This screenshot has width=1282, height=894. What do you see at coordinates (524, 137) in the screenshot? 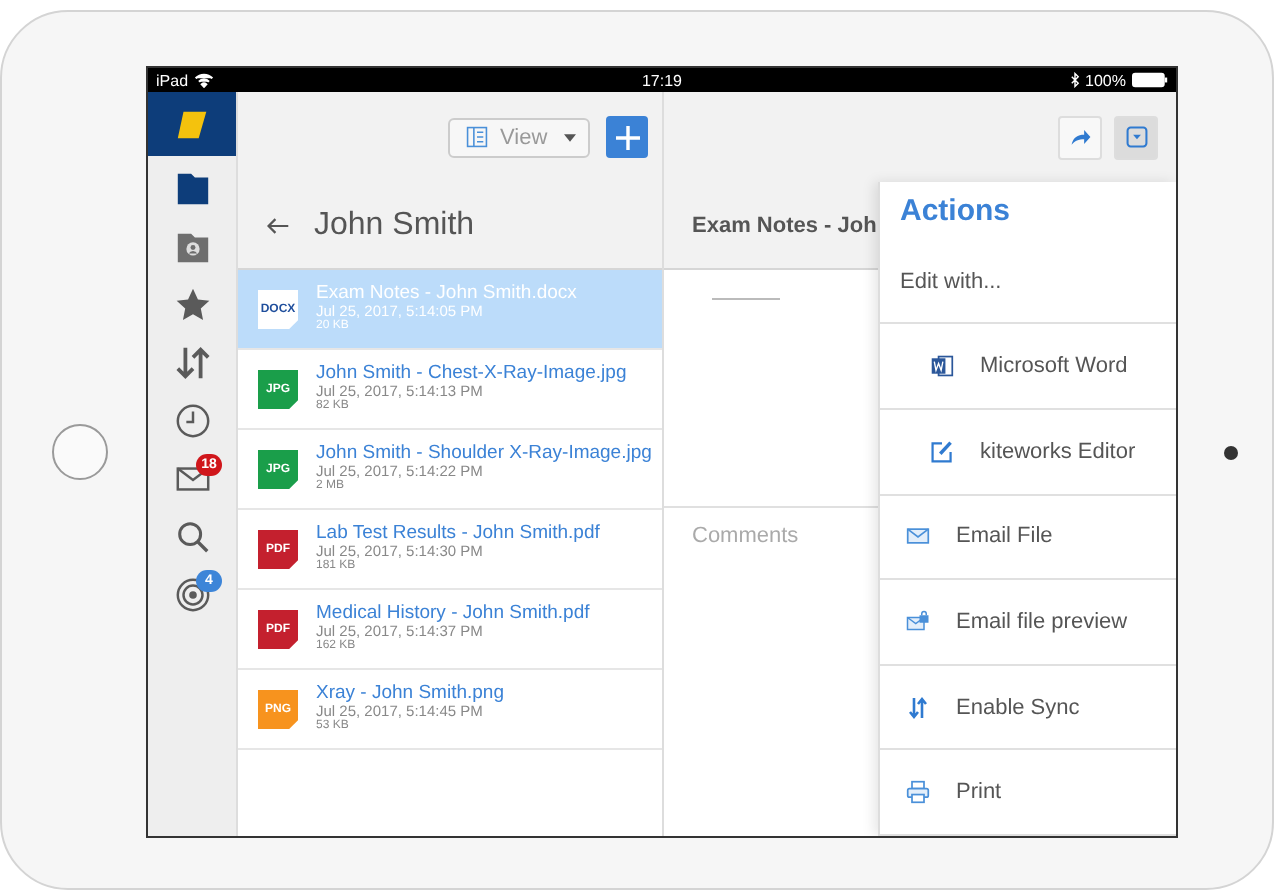
I see `view-label: View` at bounding box center [524, 137].